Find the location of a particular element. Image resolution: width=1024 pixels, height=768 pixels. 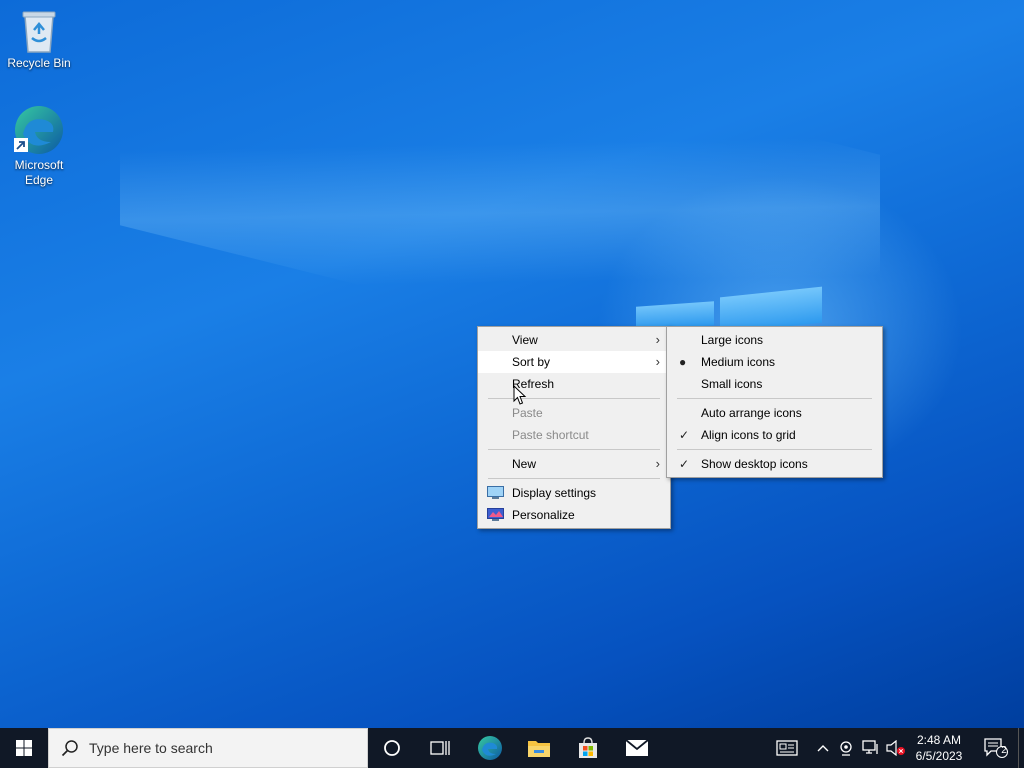

menu-item-personalize: Personalize is located at coordinates (574, 515).